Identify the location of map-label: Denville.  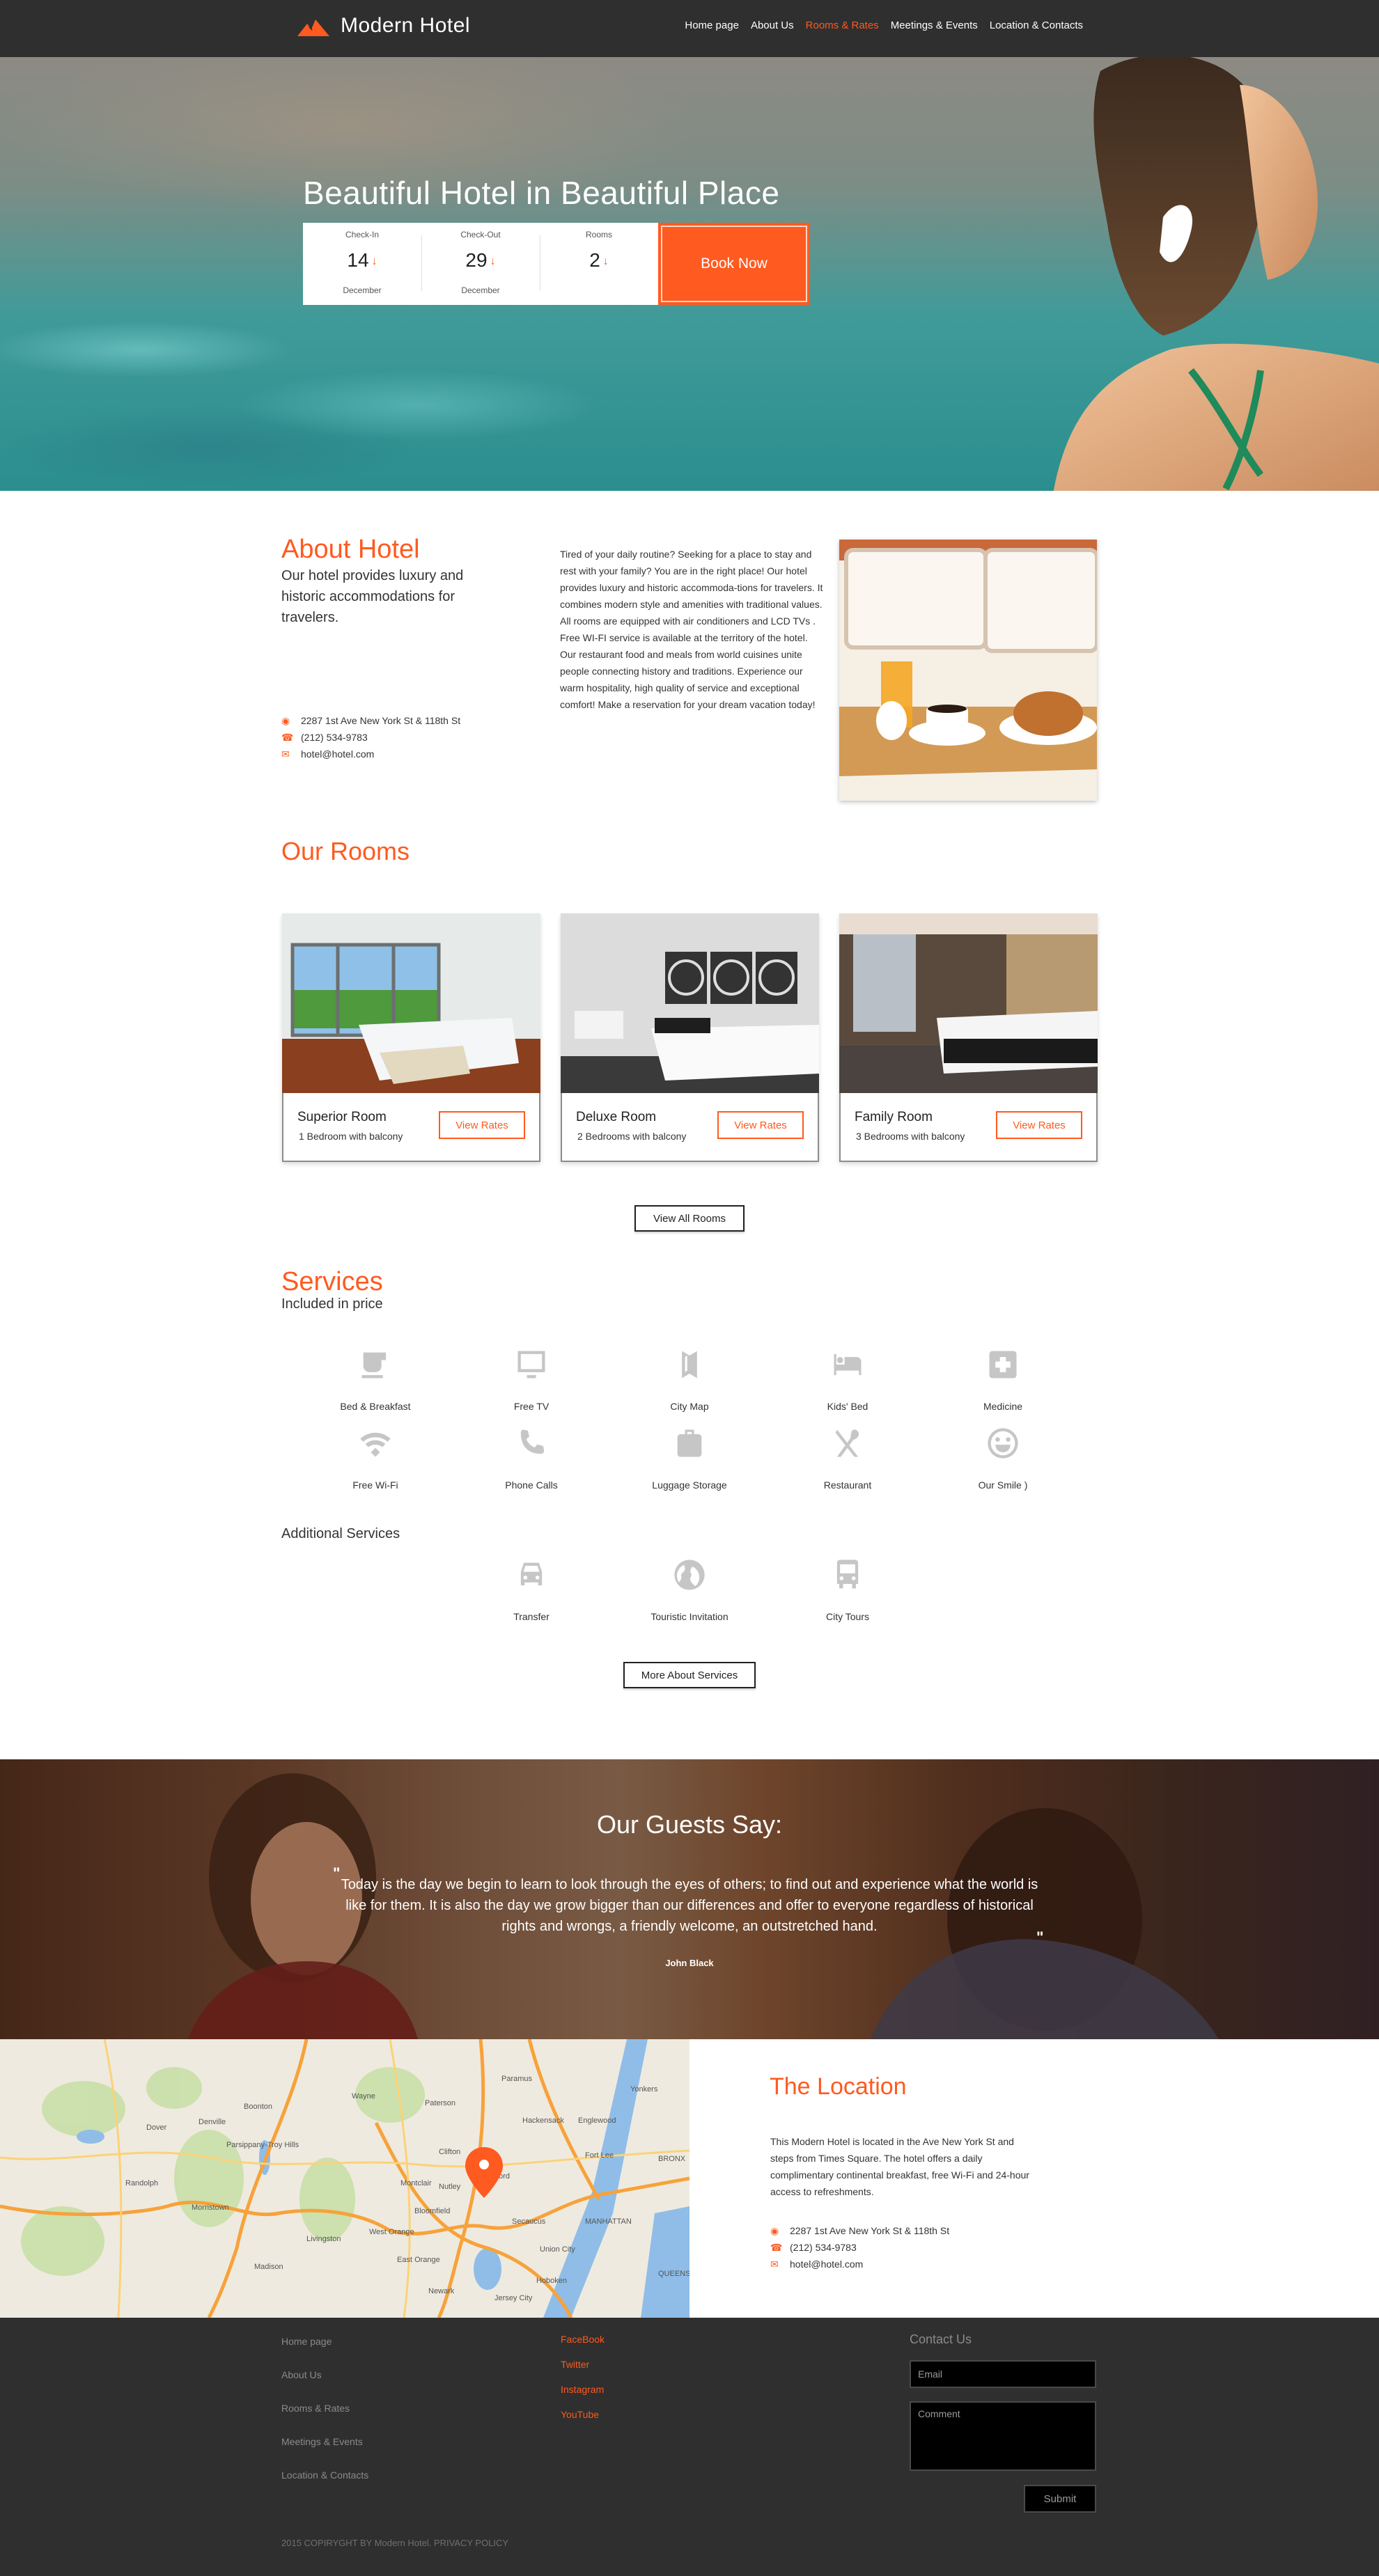
(212, 2122).